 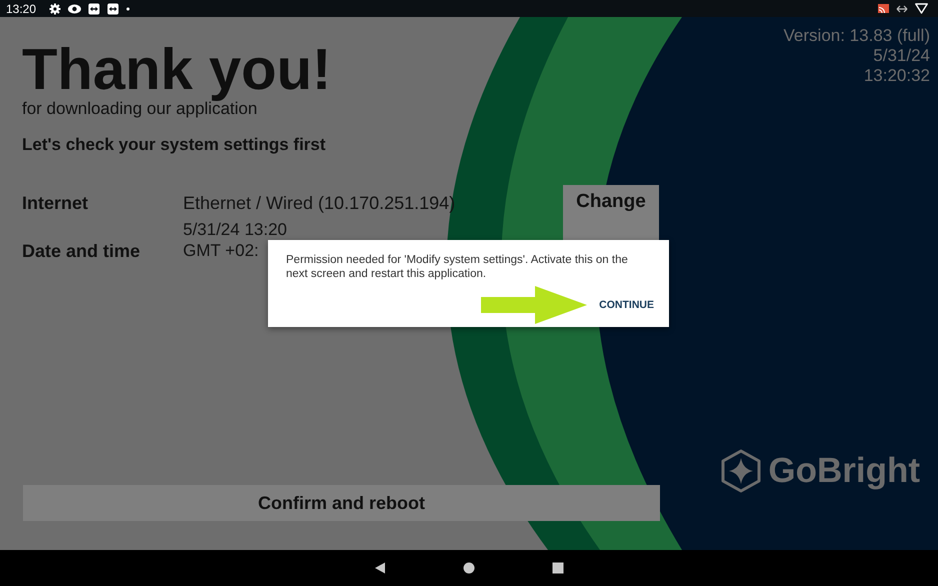 I want to click on covered-button, so click(x=611, y=230).